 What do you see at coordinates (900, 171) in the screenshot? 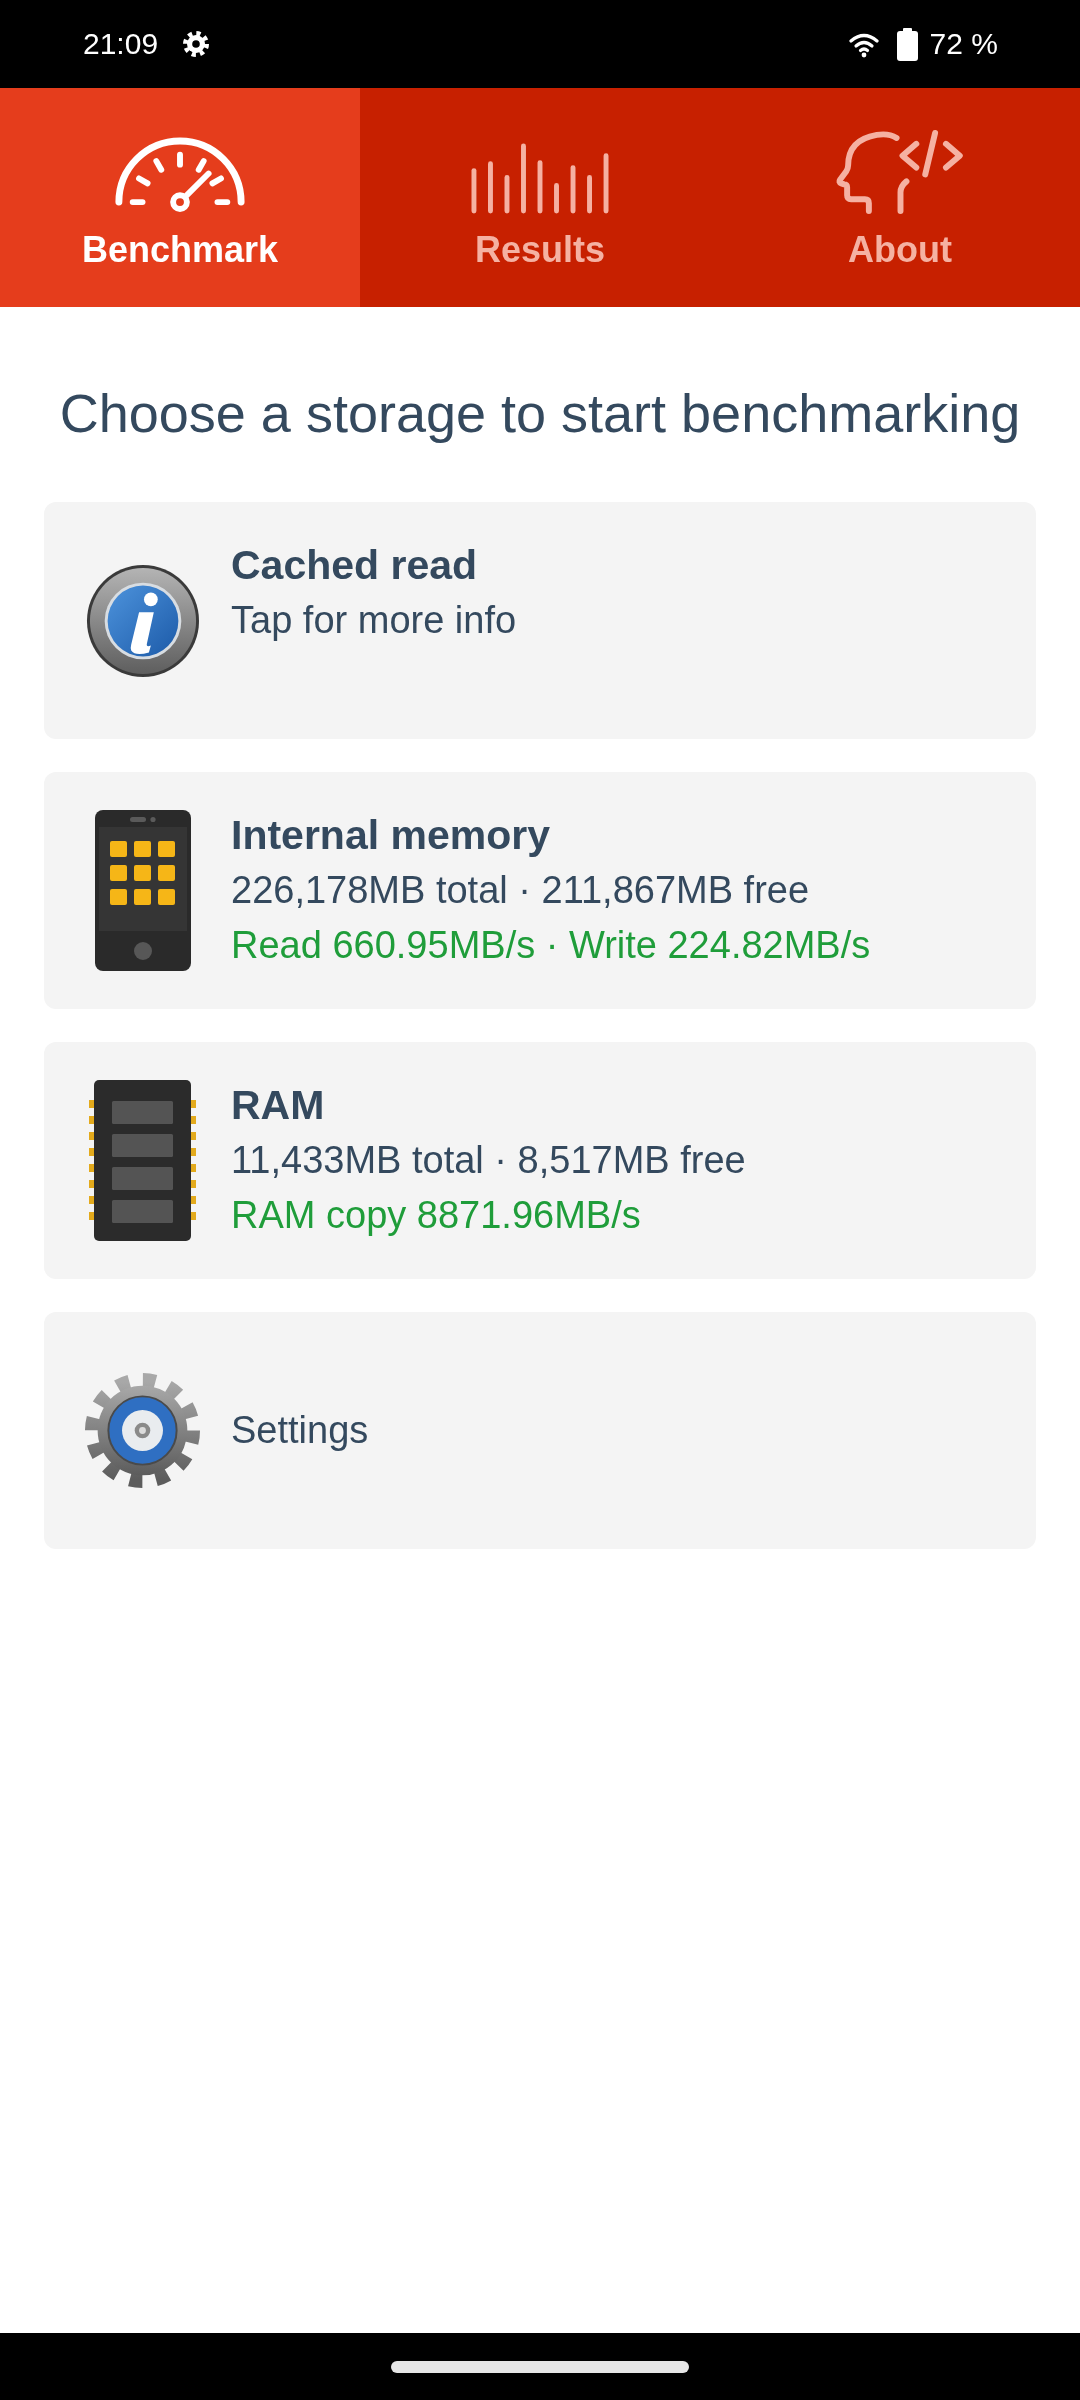
I see `head-code-icon` at bounding box center [900, 171].